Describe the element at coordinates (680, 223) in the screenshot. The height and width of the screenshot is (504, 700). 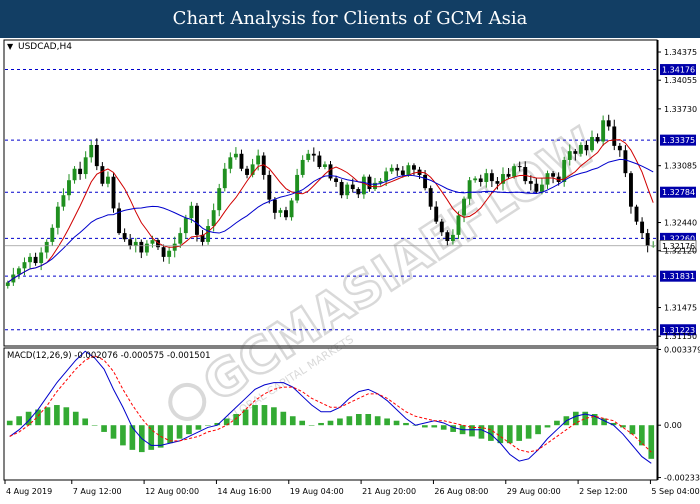
I see `y-tick-label: 1.32440` at that location.